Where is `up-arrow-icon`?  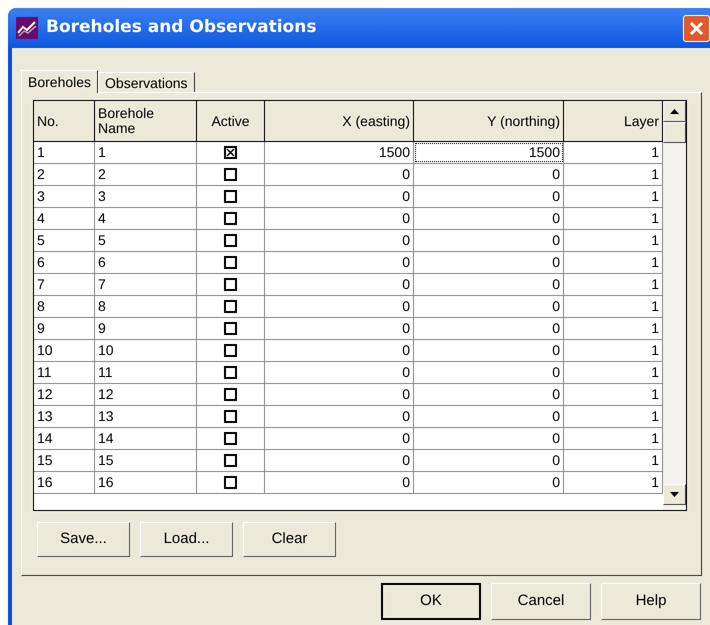
up-arrow-icon is located at coordinates (674, 111).